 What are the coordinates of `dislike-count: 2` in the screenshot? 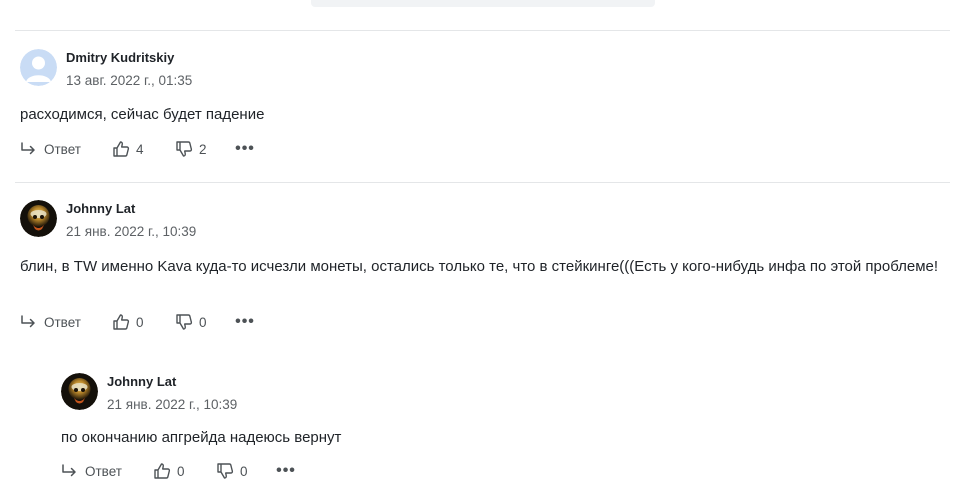 It's located at (203, 149).